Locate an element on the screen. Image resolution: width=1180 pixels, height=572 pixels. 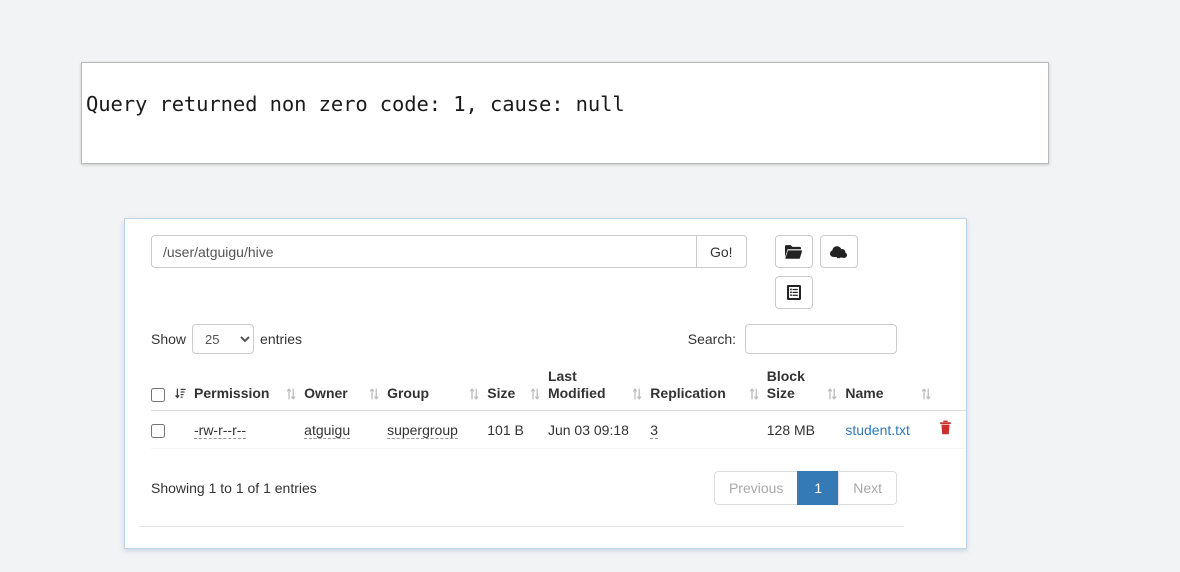
search-filter-control: Search: is located at coordinates (792, 339).